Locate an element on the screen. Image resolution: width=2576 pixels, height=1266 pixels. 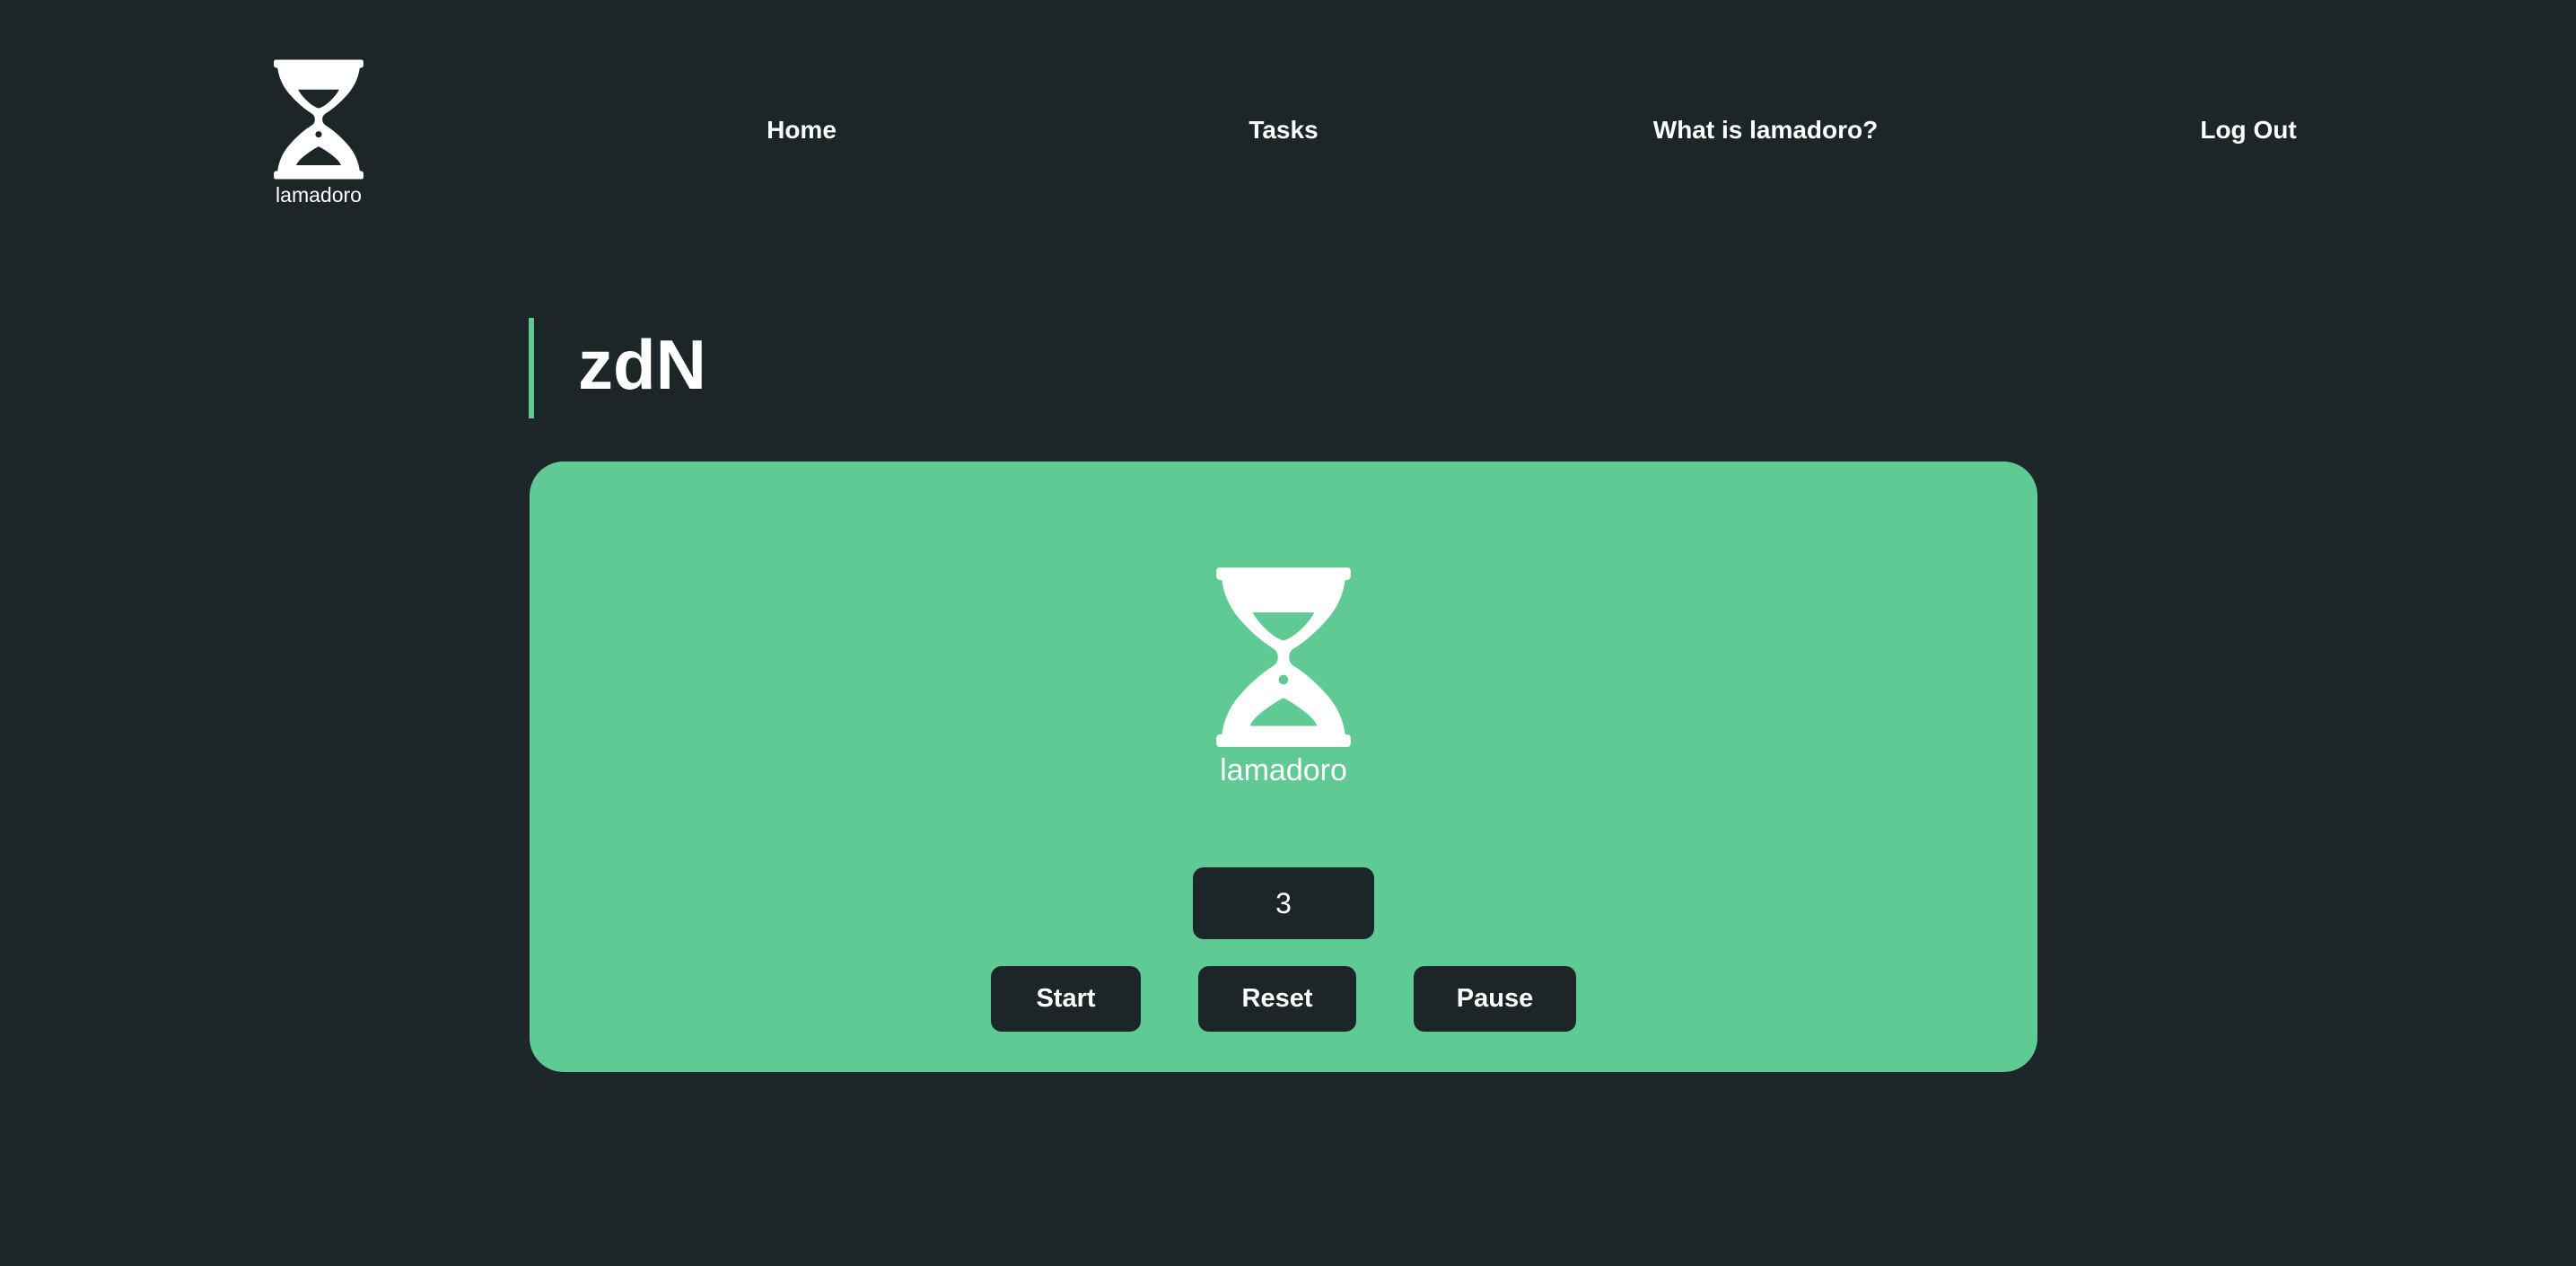
task-title: zdN is located at coordinates (642, 364).